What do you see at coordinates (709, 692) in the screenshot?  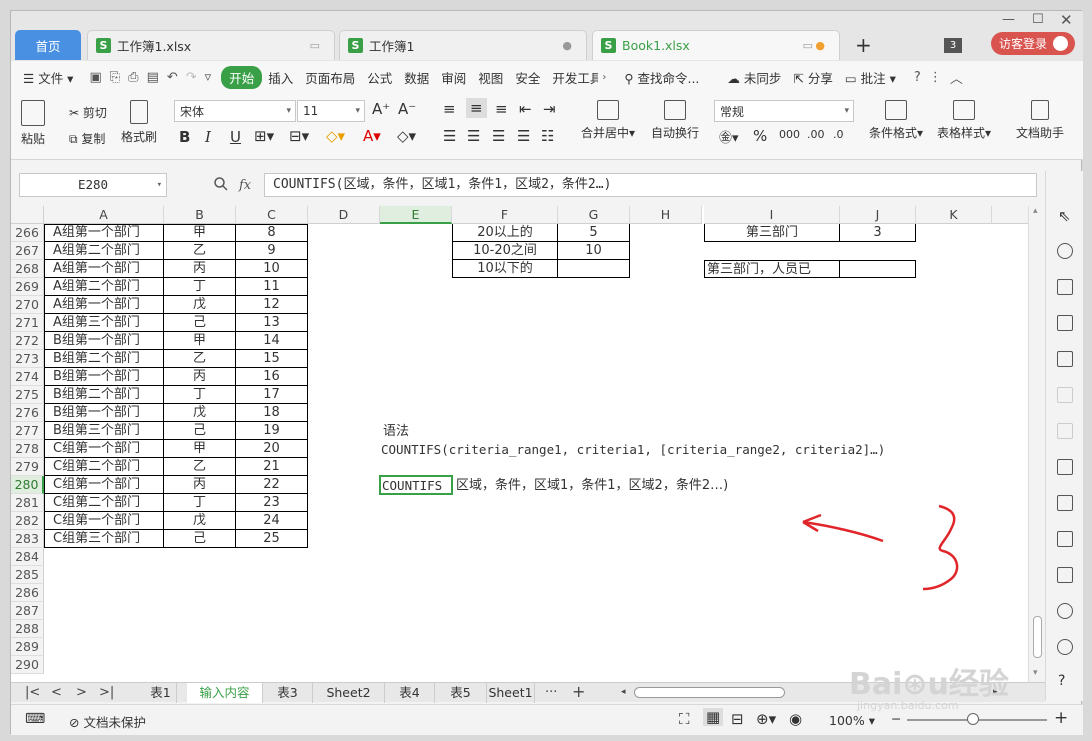 I see `horizontal-scroll-thumb` at bounding box center [709, 692].